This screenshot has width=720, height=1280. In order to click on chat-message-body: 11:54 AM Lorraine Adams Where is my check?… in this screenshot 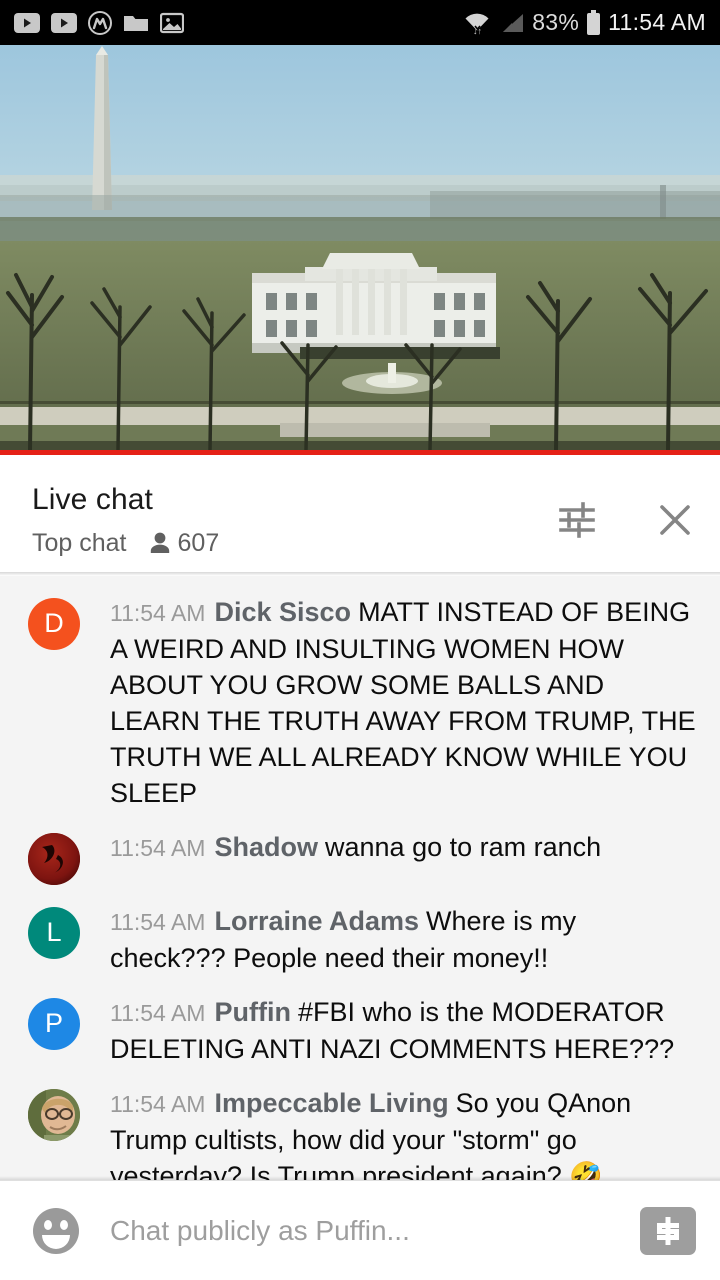, I will do `click(403, 939)`.